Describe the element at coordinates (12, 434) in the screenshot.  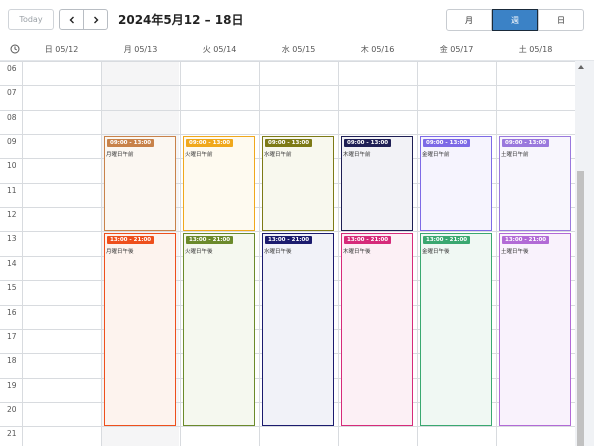
I see `hour-label: 21` at that location.